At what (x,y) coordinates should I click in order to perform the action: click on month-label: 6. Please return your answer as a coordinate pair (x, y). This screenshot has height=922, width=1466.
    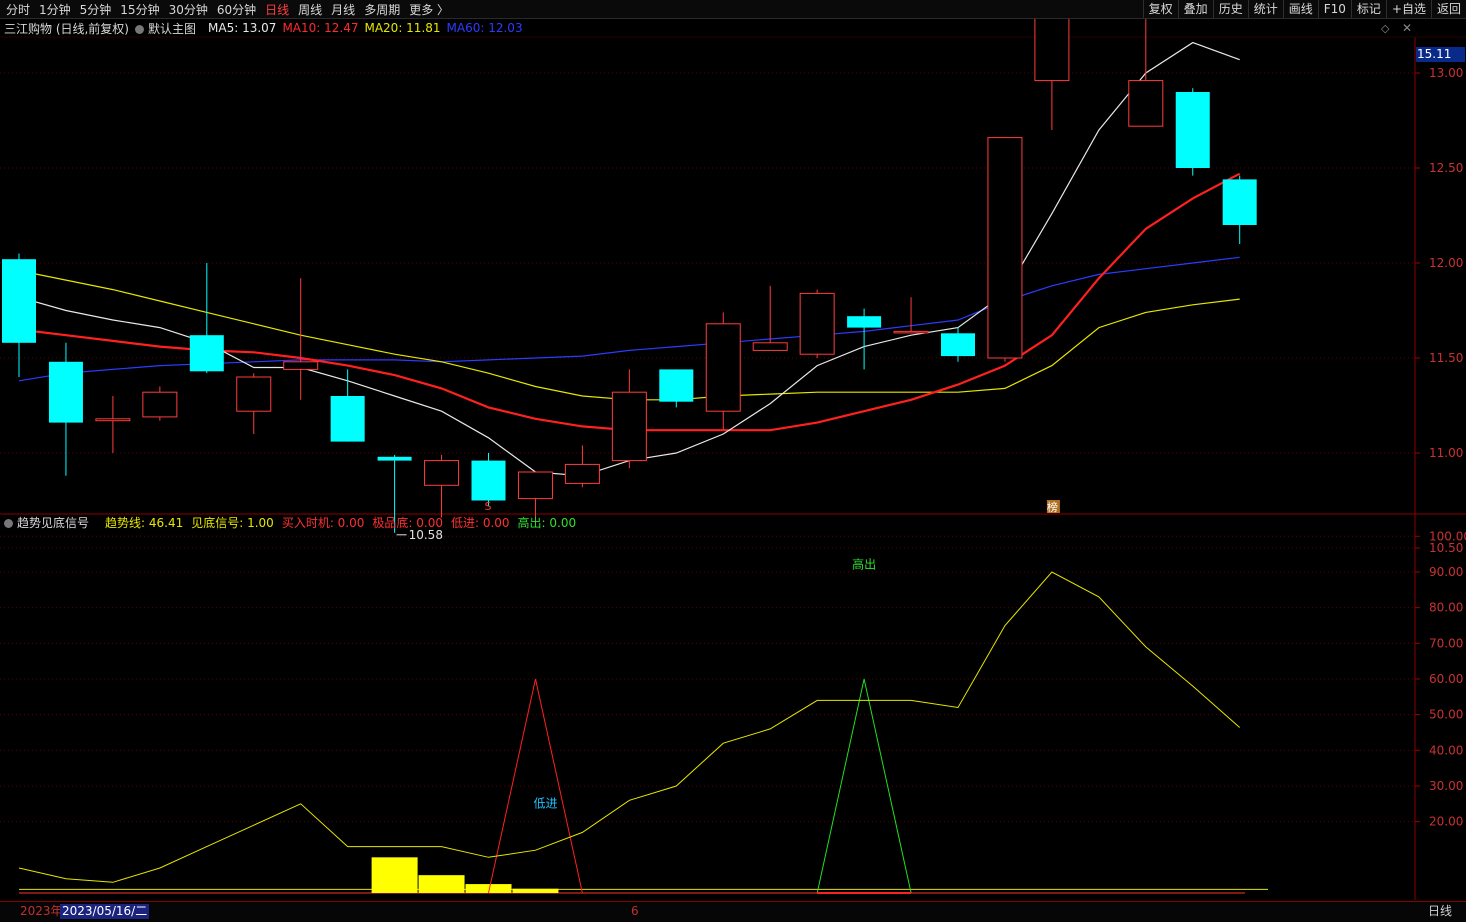
    Looking at the image, I should click on (635, 911).